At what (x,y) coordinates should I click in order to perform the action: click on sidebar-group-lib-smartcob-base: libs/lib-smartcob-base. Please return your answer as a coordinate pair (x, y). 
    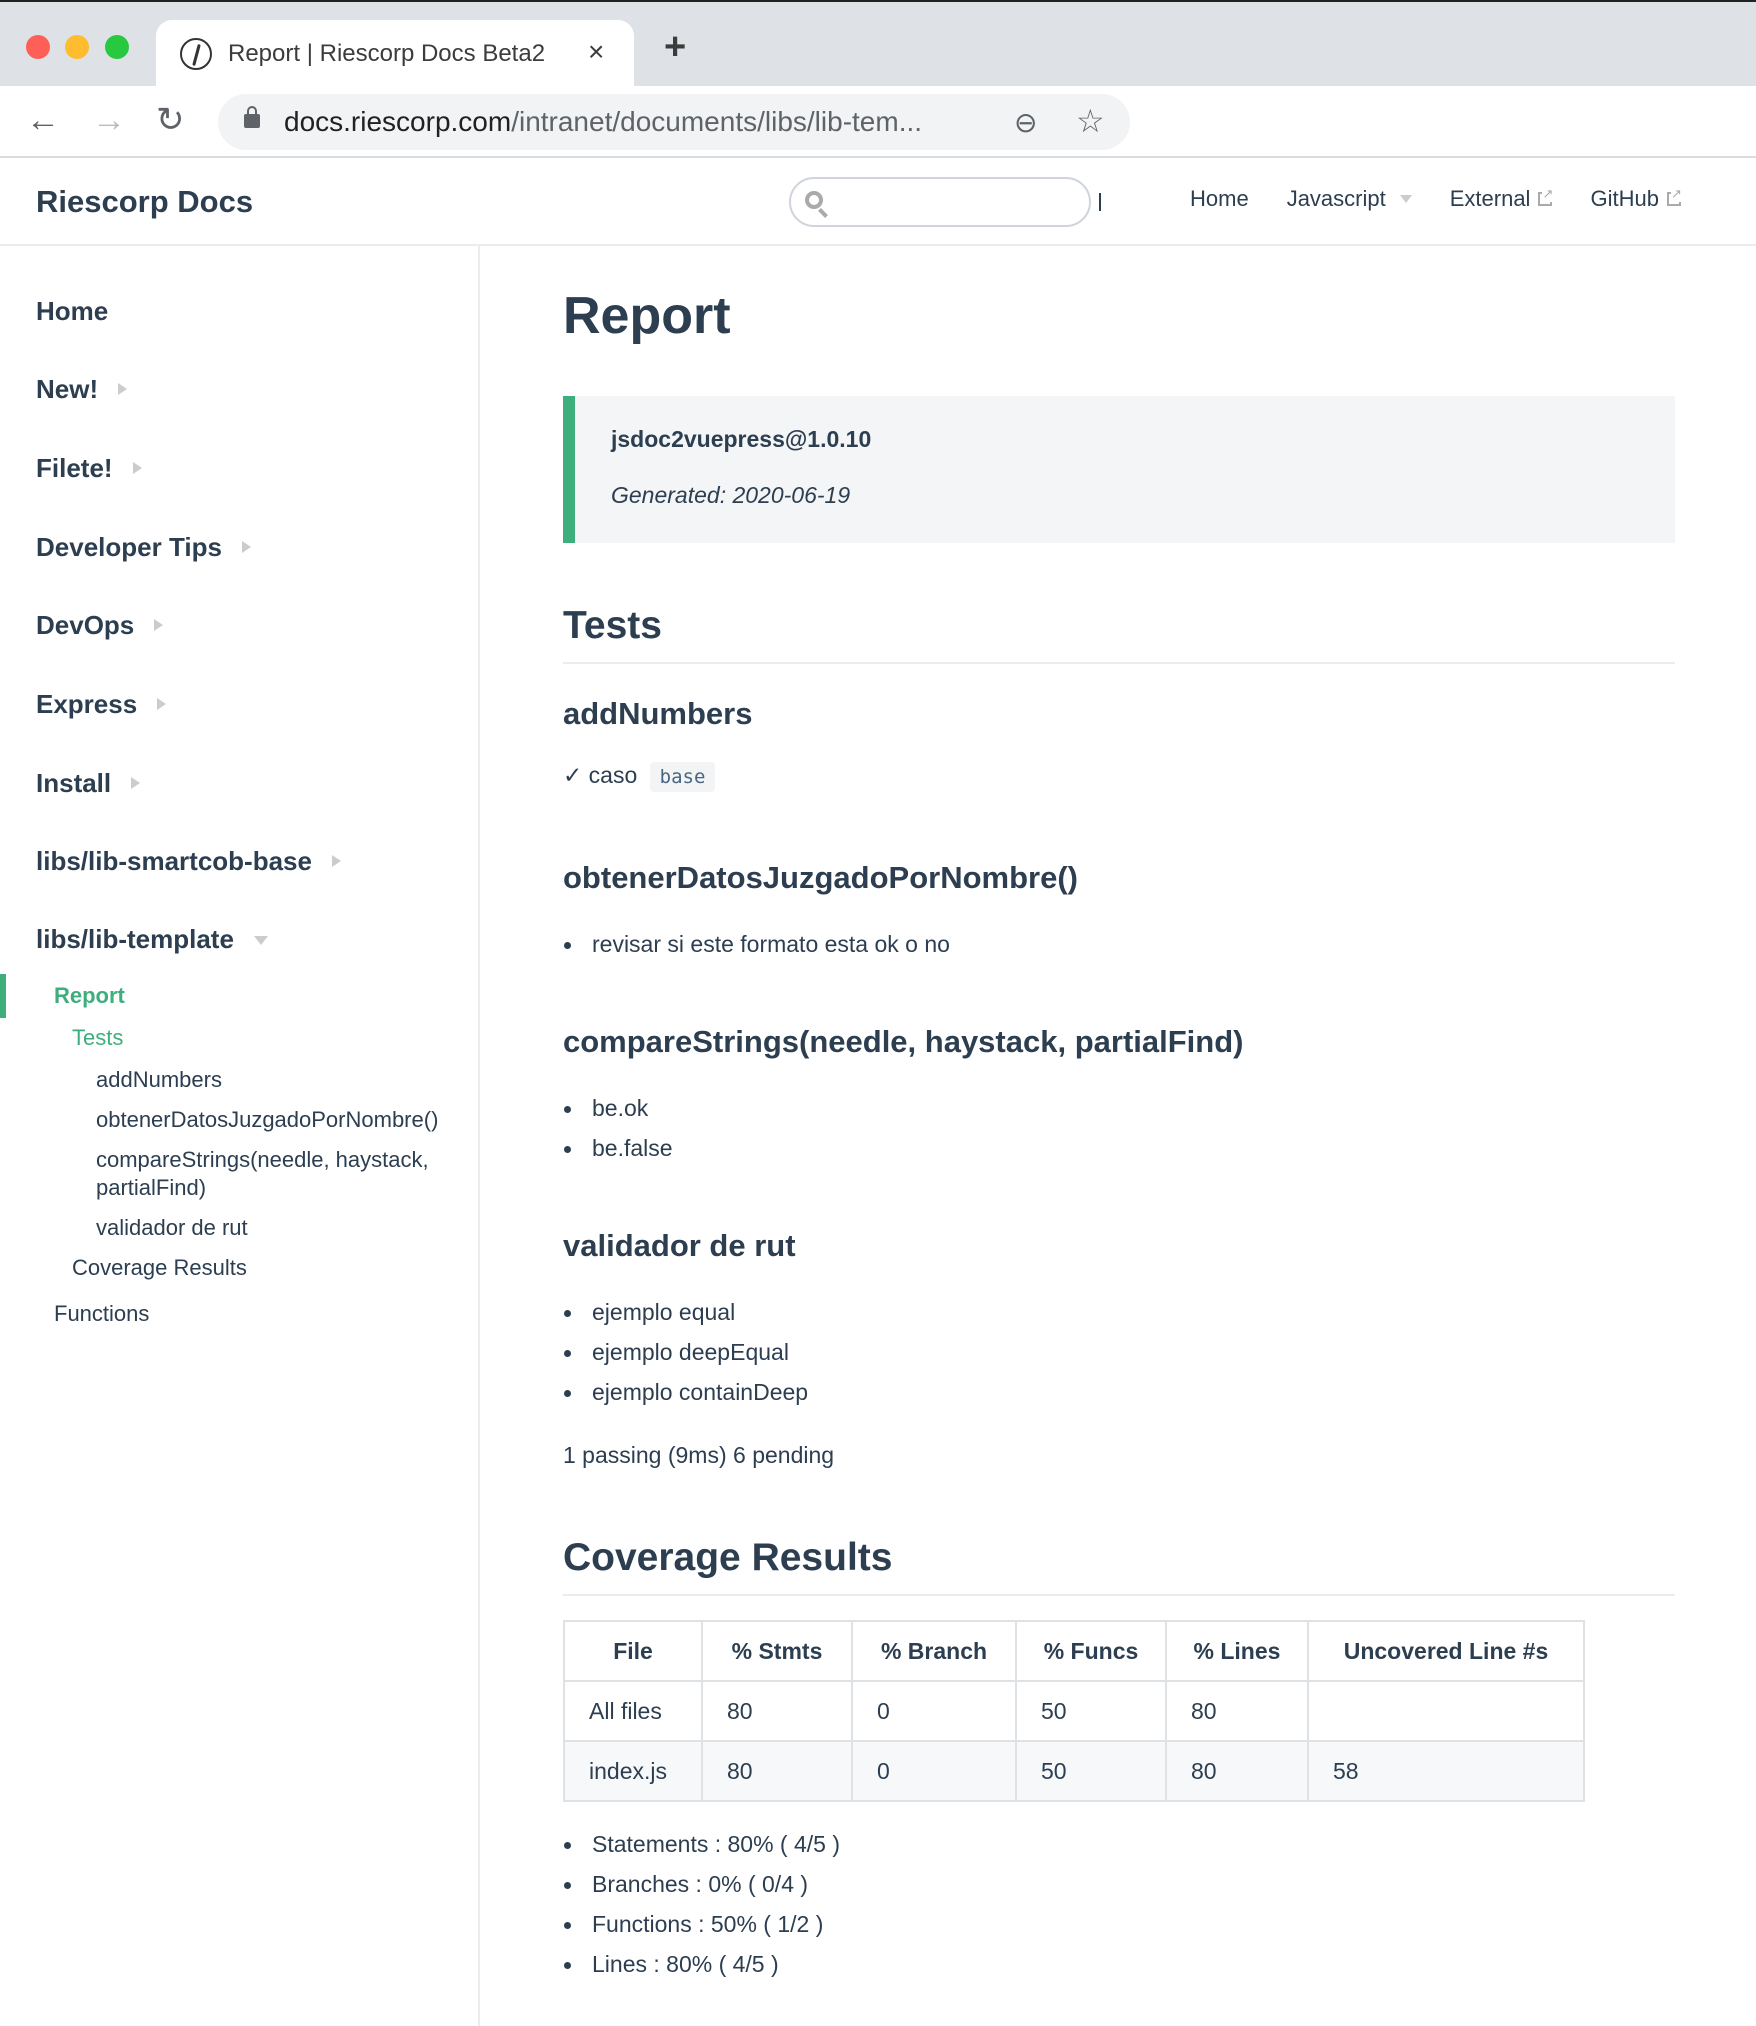
    Looking at the image, I should click on (188, 861).